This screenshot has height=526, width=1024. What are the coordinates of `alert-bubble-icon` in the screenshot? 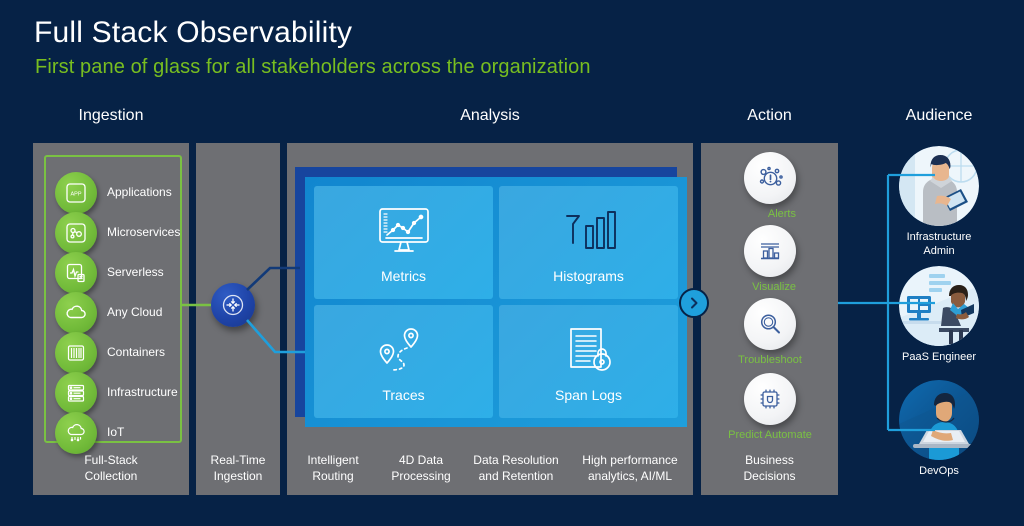 It's located at (770, 178).